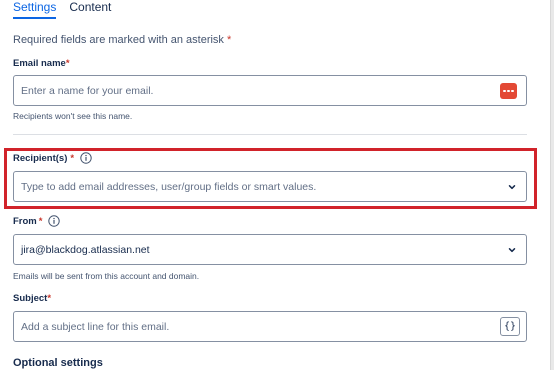 Image resolution: width=554 pixels, height=370 pixels. What do you see at coordinates (508, 91) in the screenshot?
I see `more-dots-icon` at bounding box center [508, 91].